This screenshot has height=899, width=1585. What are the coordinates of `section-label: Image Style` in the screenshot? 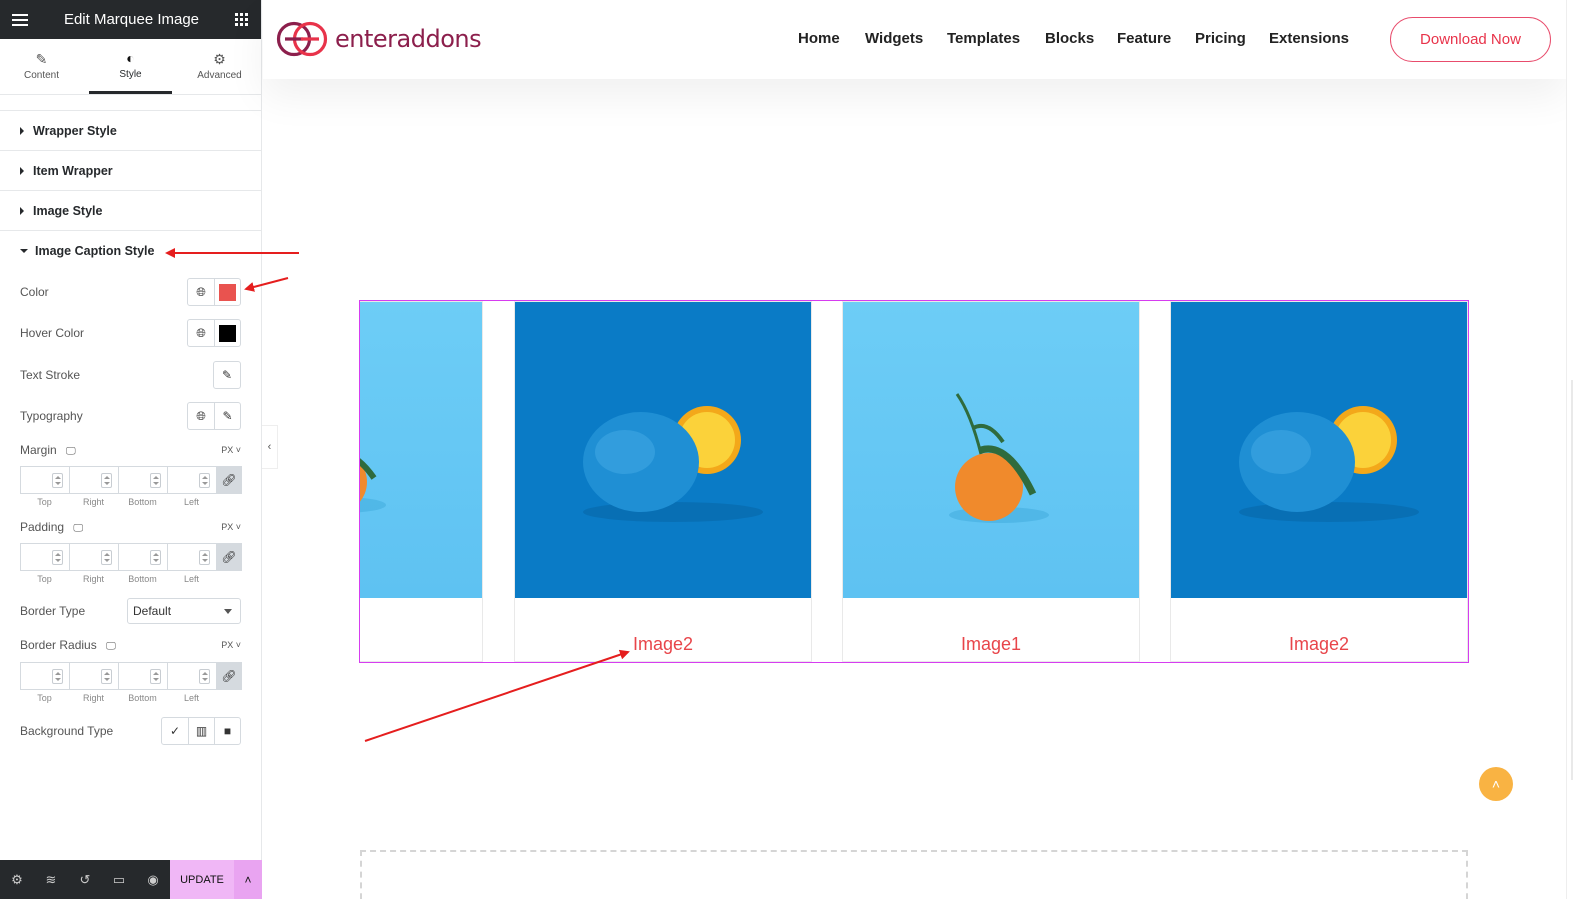 It's located at (68, 210).